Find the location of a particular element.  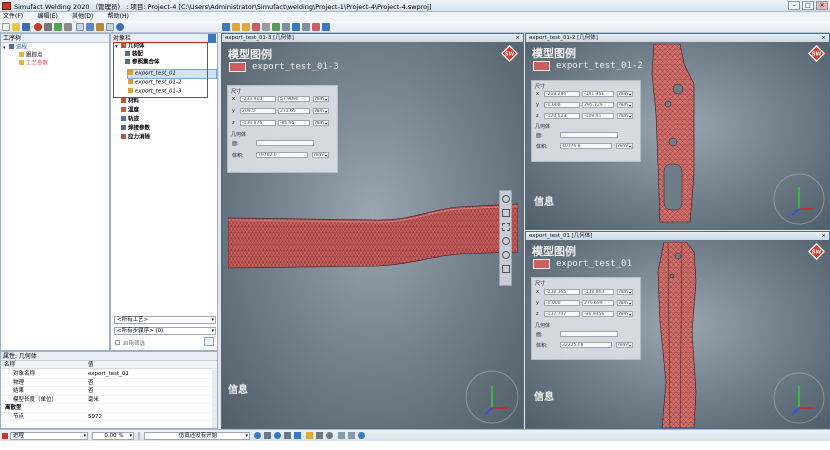

view-option-3-icon is located at coordinates (256, 27).